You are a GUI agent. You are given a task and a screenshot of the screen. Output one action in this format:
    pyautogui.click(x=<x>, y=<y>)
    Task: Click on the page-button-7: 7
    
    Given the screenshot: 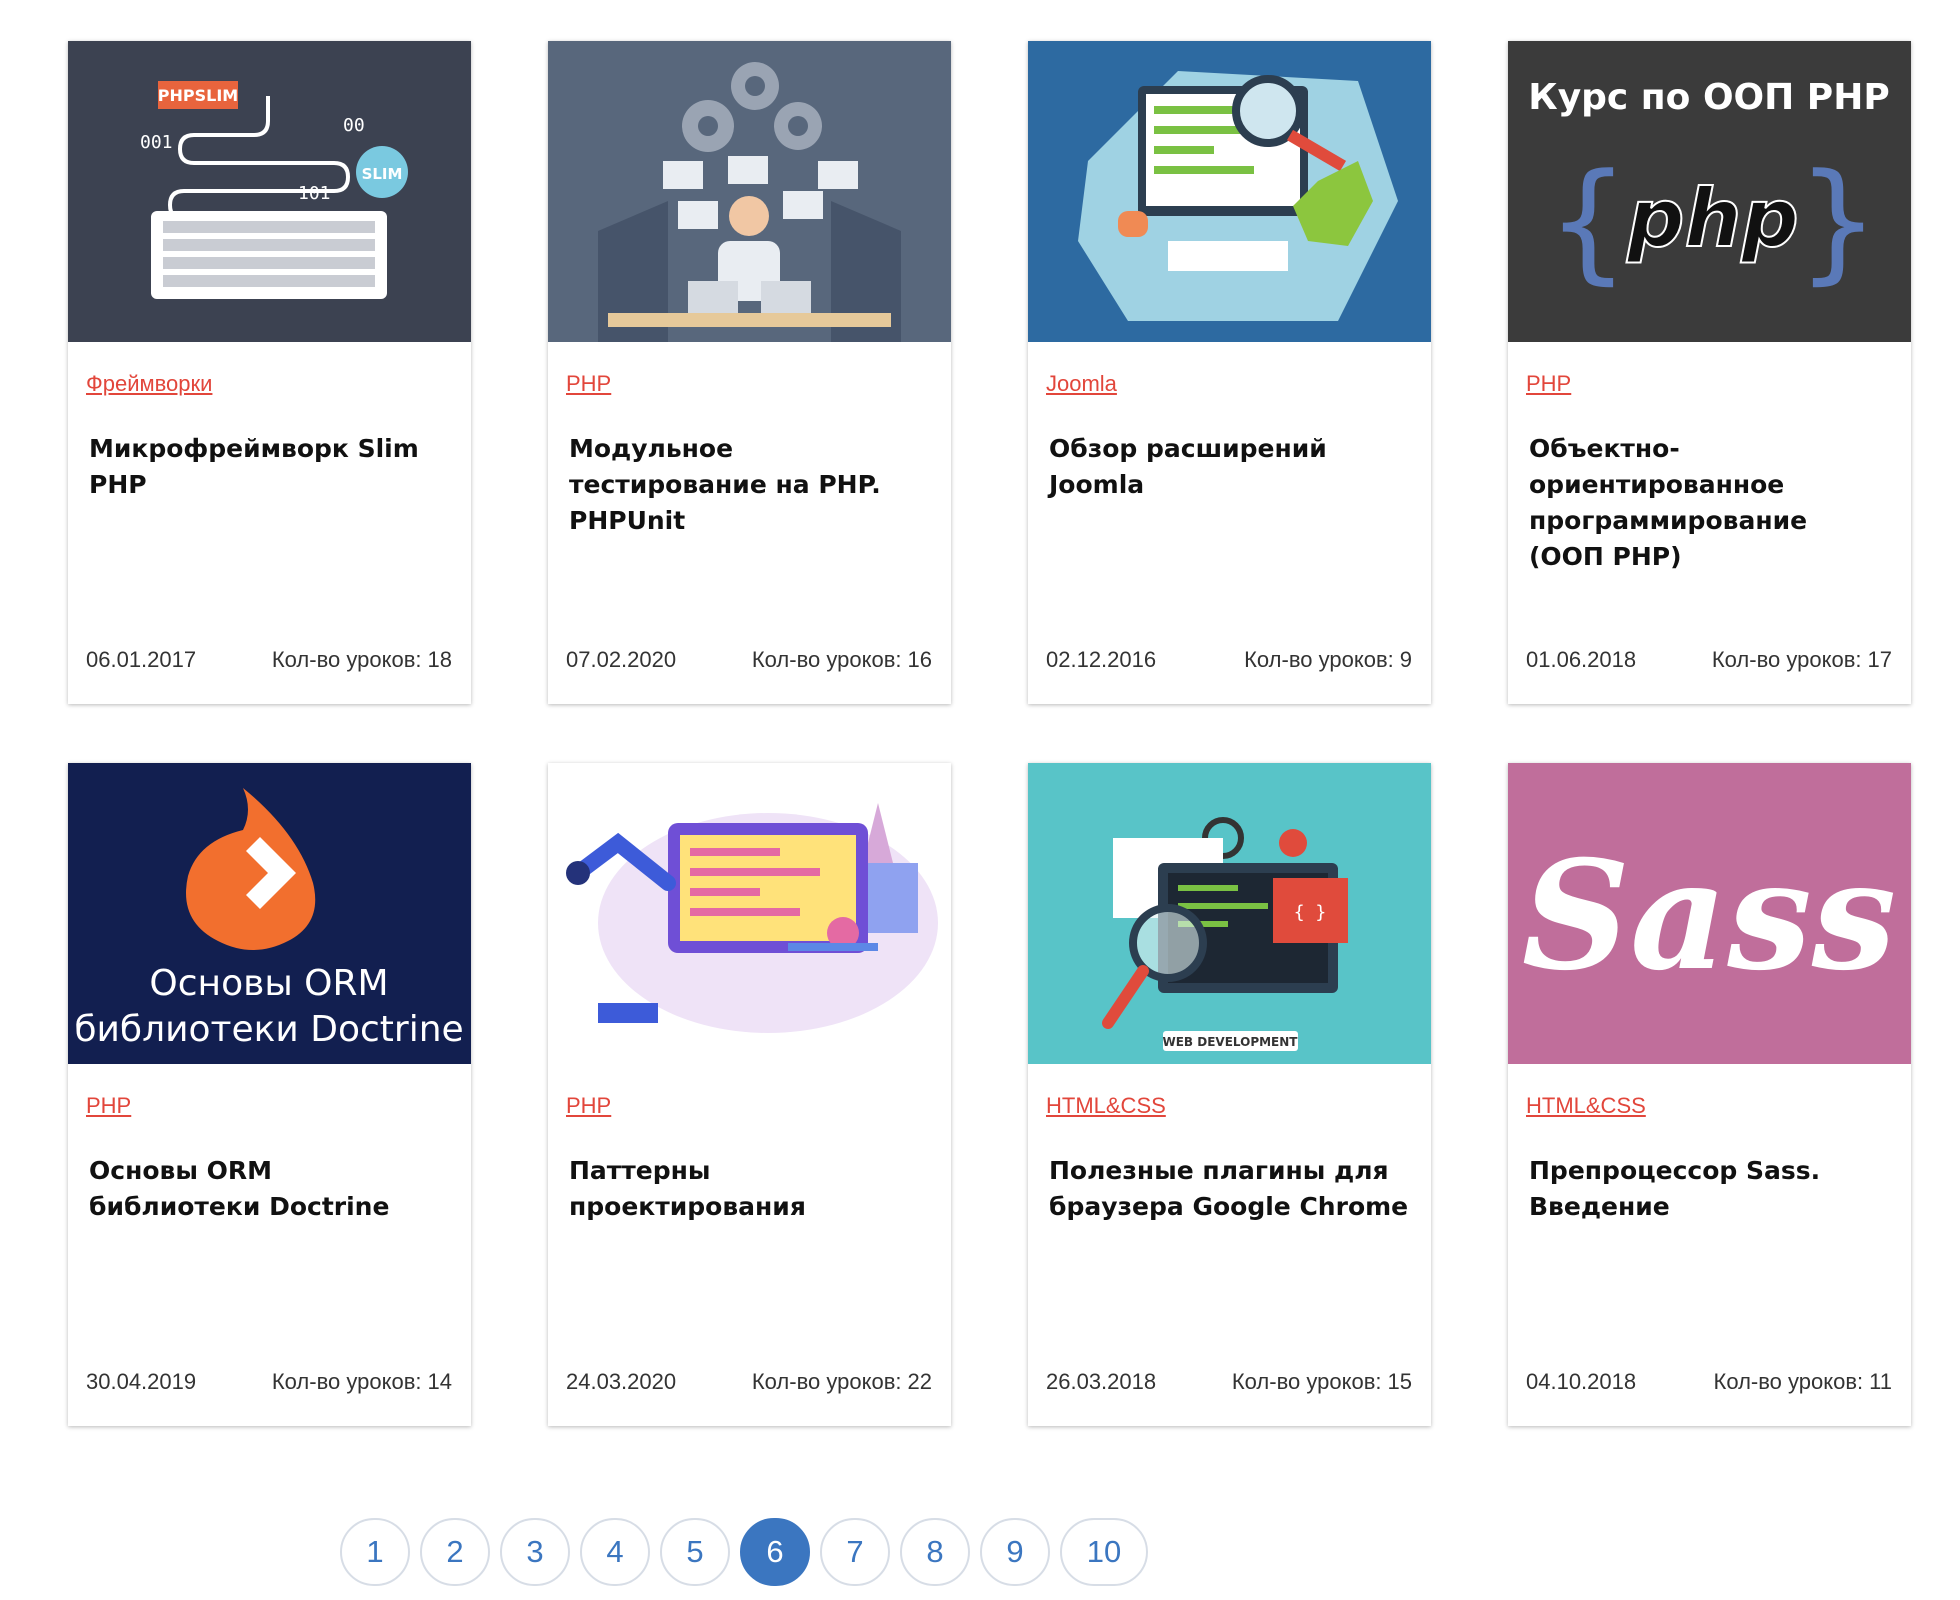 What is the action you would take?
    pyautogui.click(x=855, y=1552)
    